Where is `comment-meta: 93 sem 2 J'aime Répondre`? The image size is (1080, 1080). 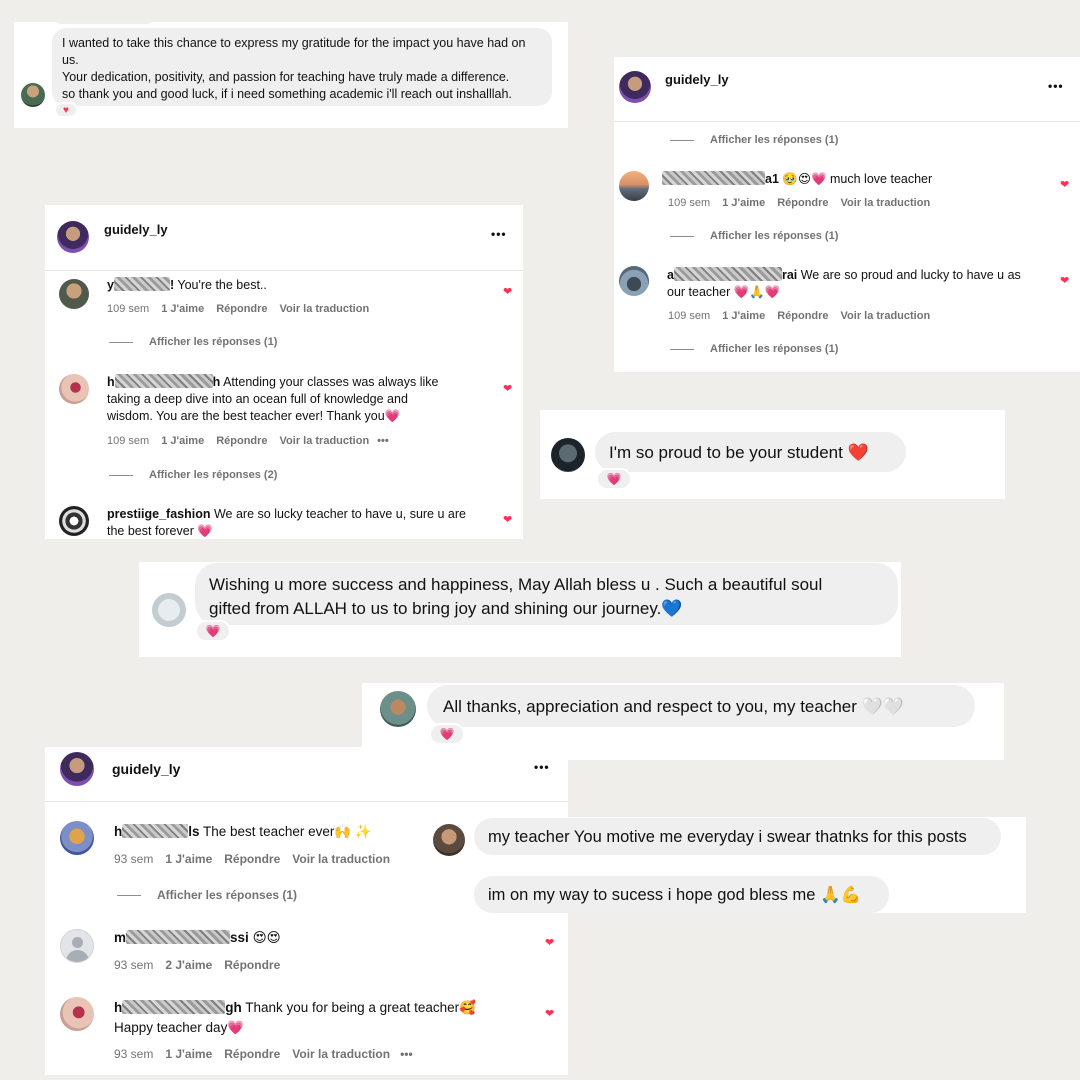
comment-meta: 93 sem 2 J'aime Répondre is located at coordinates (197, 965).